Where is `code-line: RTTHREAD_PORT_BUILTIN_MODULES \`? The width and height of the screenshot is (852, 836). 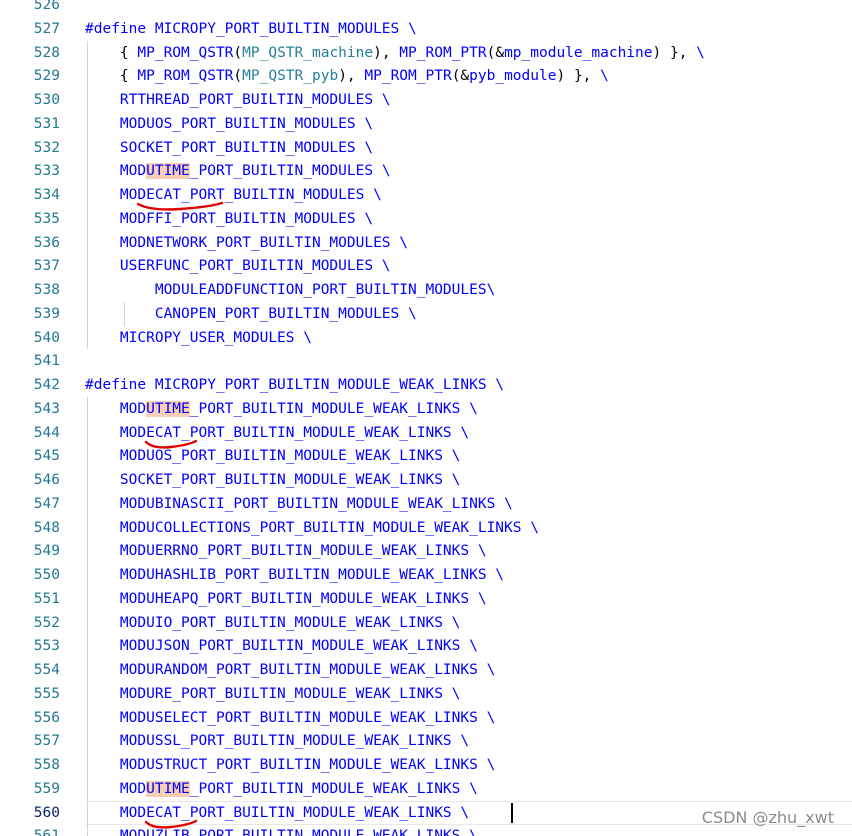
code-line: RTTHREAD_PORT_BUILTIN_MODULES \ is located at coordinates (238, 100).